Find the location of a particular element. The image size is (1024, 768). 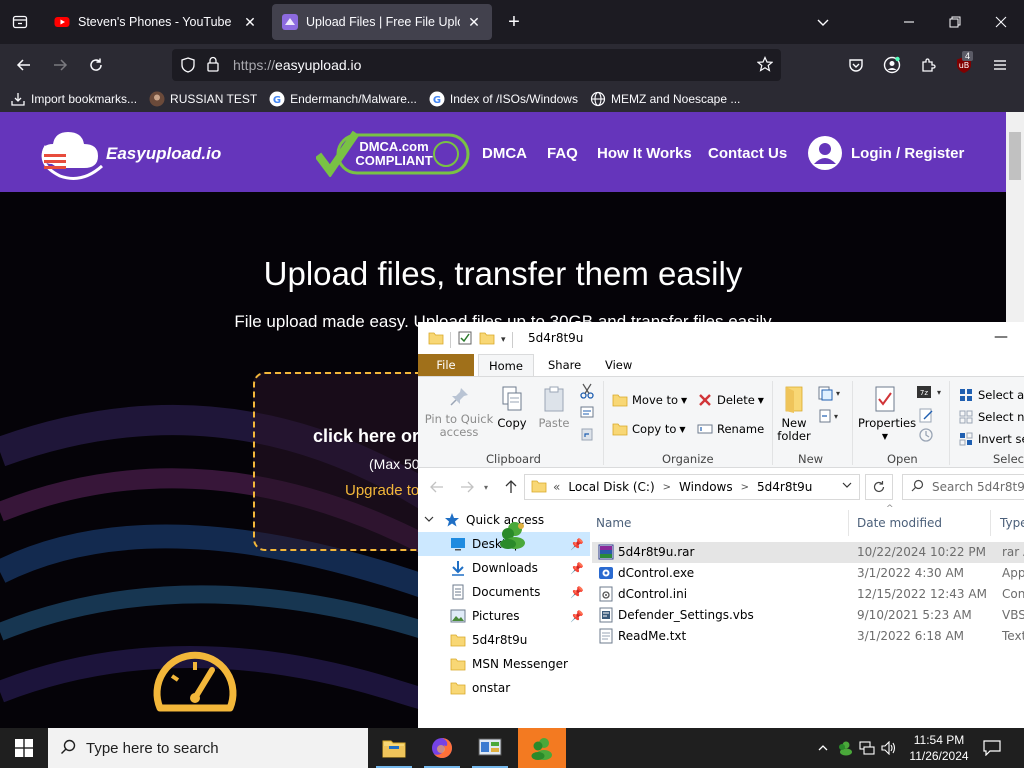

paste-button: Paste is located at coordinates (554, 407).